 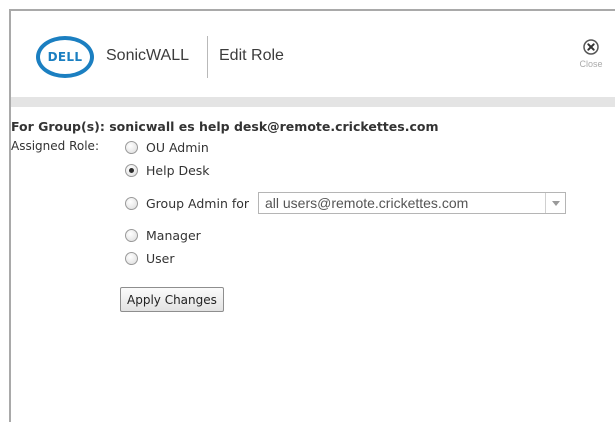 What do you see at coordinates (207, 57) in the screenshot?
I see `header-divider` at bounding box center [207, 57].